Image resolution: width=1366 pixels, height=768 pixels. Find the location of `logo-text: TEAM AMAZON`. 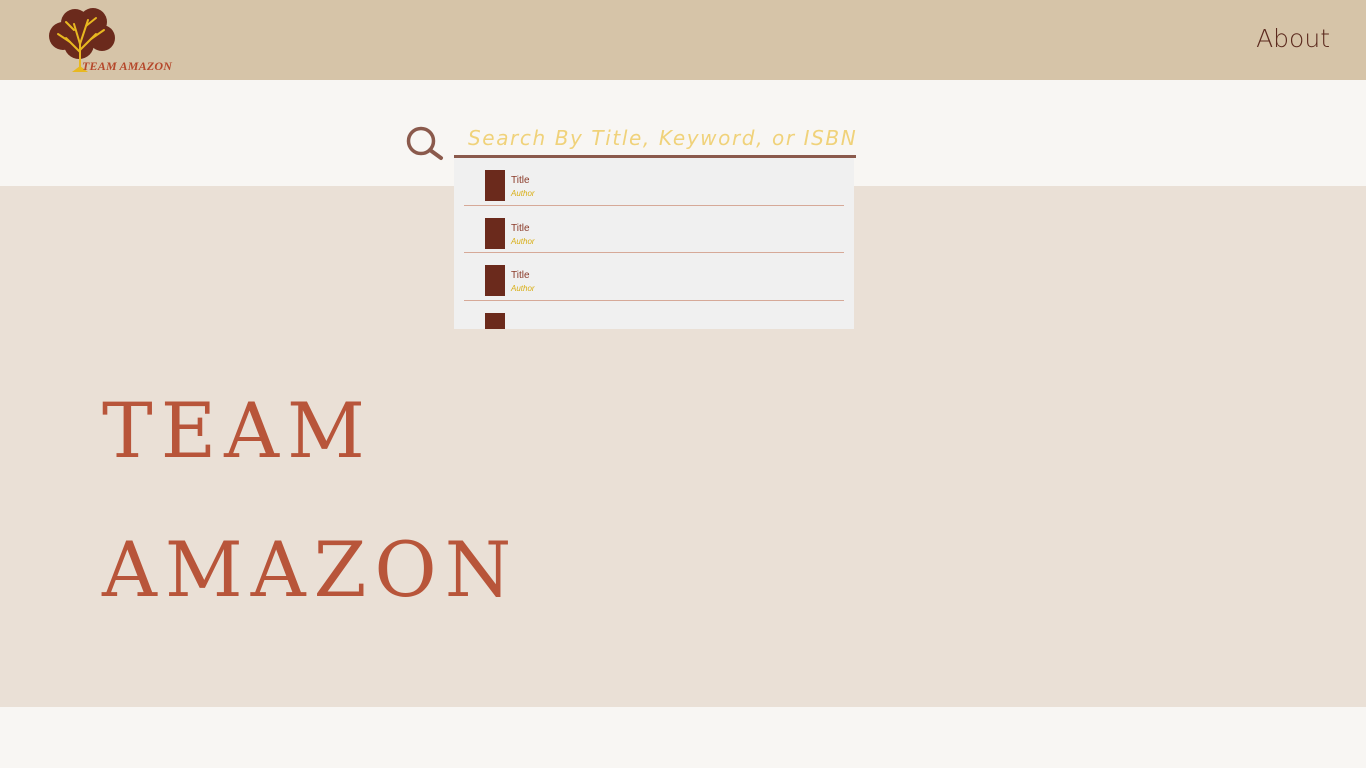

logo-text: TEAM AMAZON is located at coordinates (127, 66).